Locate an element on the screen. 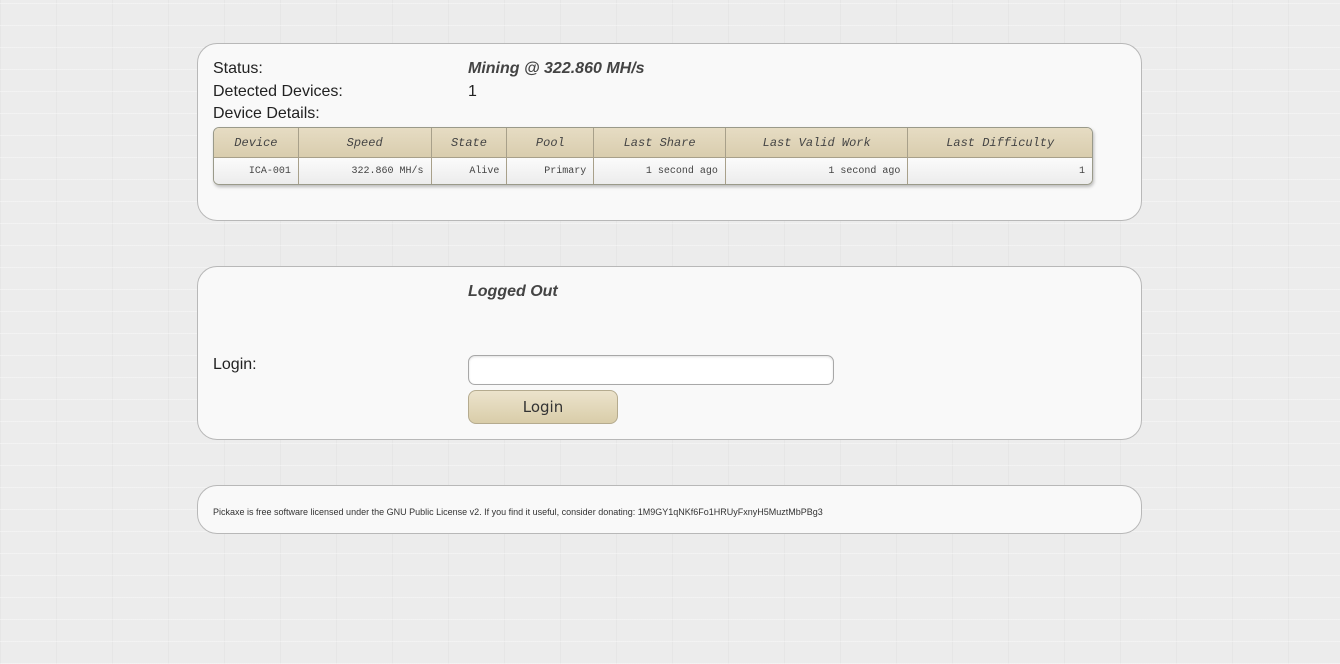 Image resolution: width=1340 pixels, height=664 pixels. cell-last-difficulty: 1 is located at coordinates (1000, 171).